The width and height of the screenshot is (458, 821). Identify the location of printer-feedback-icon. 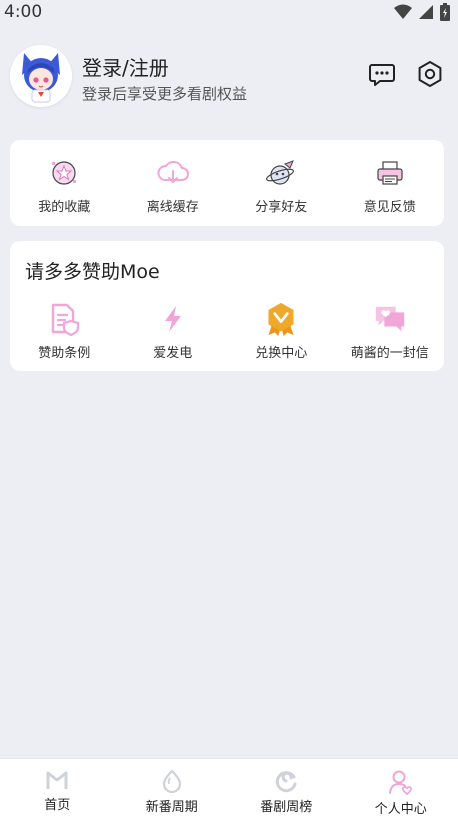
(390, 173).